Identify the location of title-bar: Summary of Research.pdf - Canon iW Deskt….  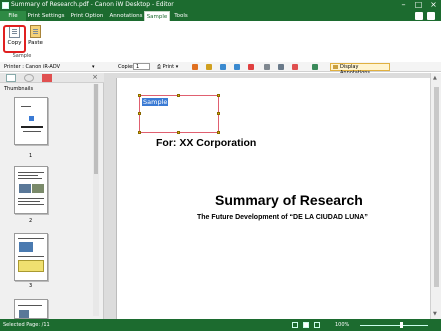
(220, 5).